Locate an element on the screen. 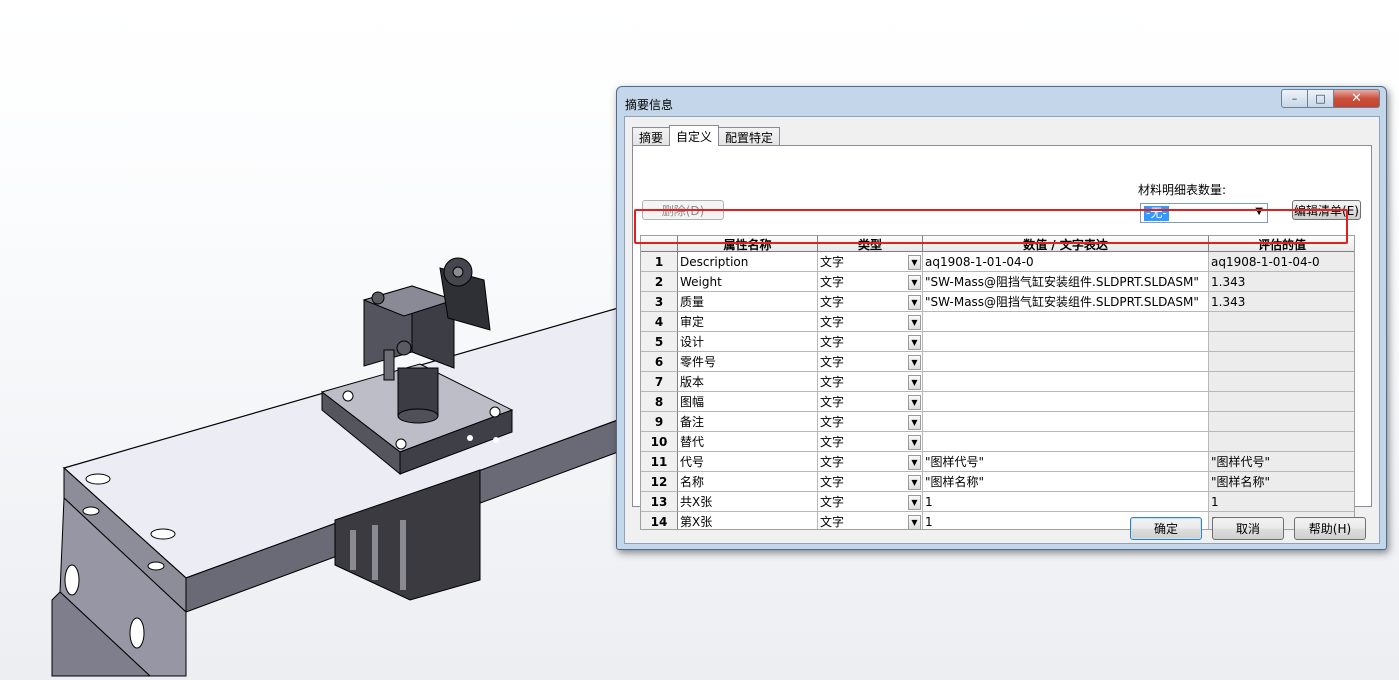 The width and height of the screenshot is (1399, 680). table-row: 12 名称 文字 ▼ "图样名称" "图样名称" is located at coordinates (997, 482).